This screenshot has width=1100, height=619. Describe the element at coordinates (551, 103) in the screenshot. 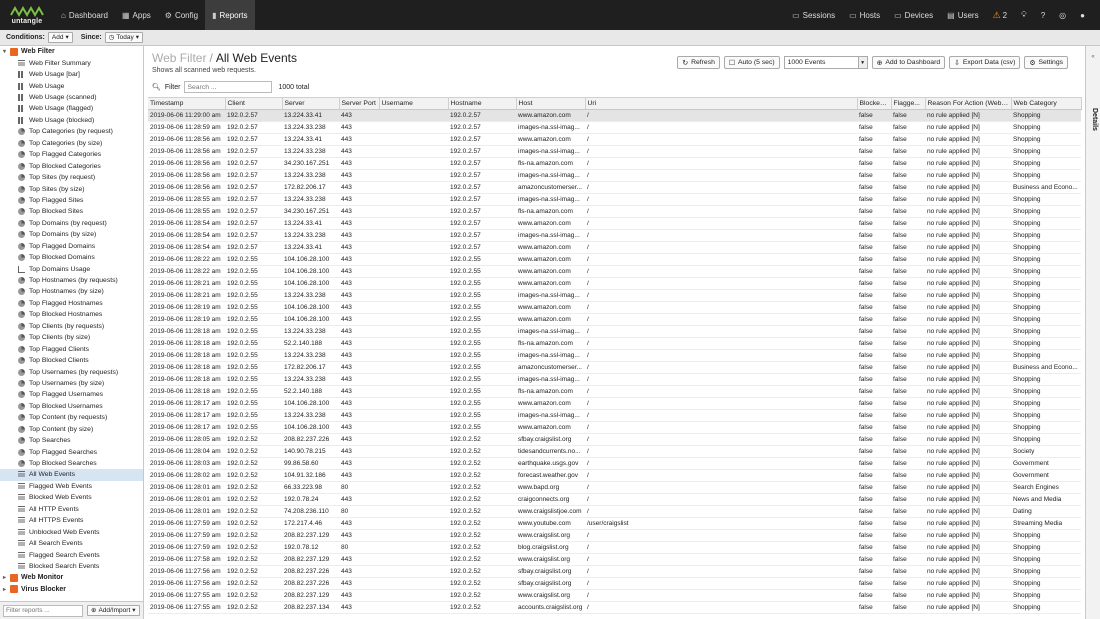

I see `column-header: Host` at that location.